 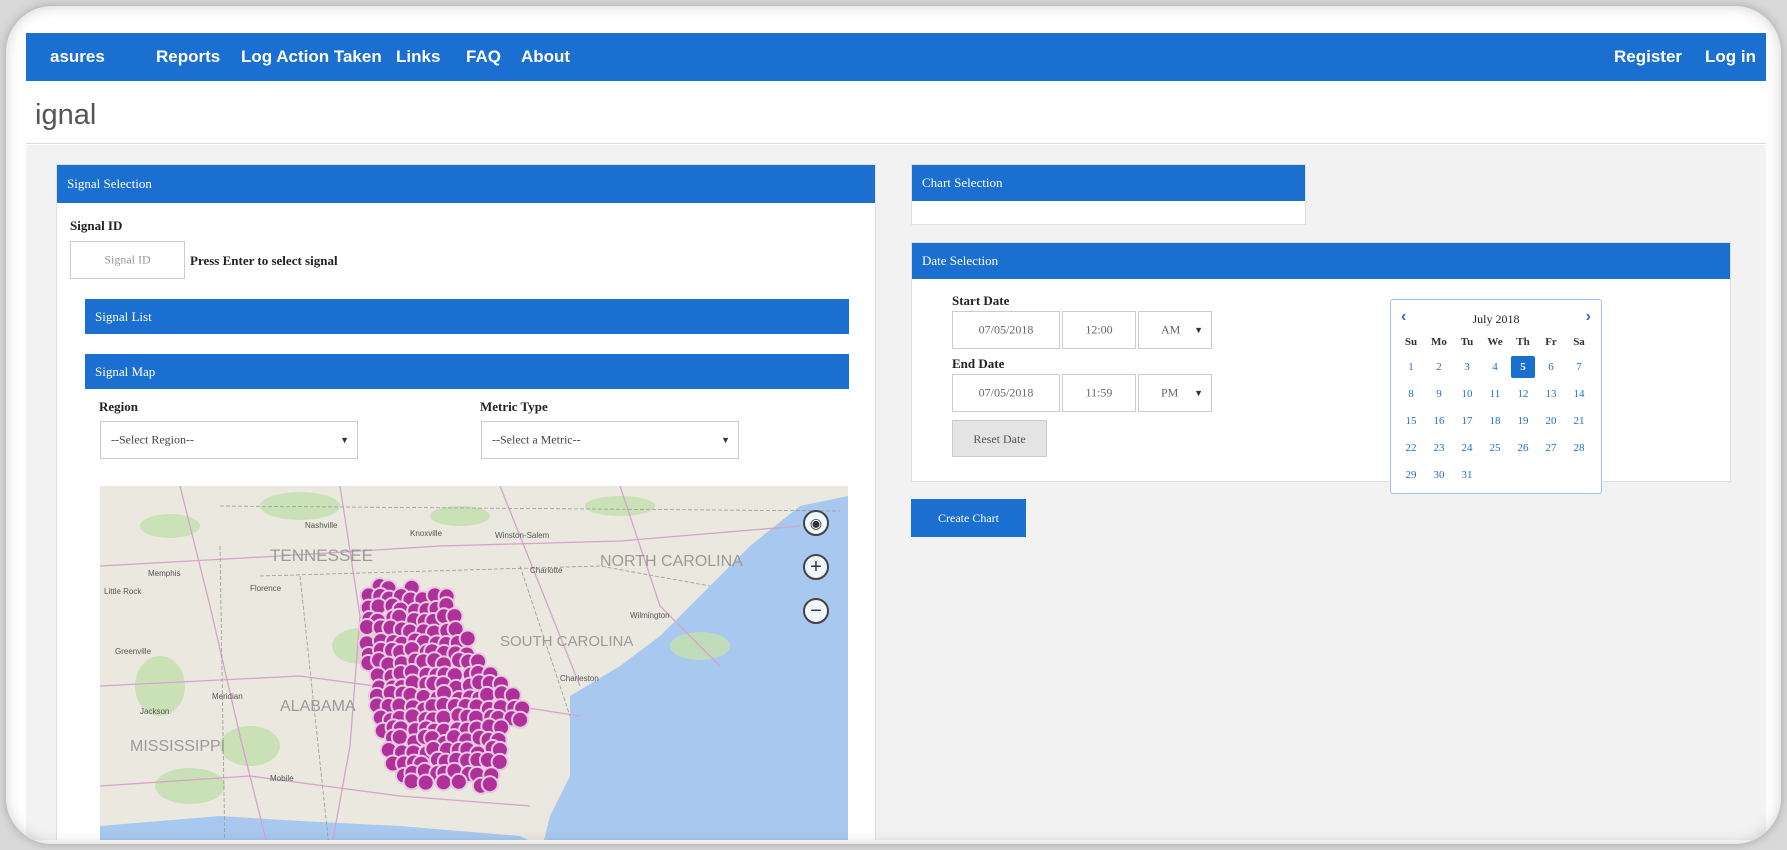 I want to click on nav-login: Log in, so click(x=1730, y=57).